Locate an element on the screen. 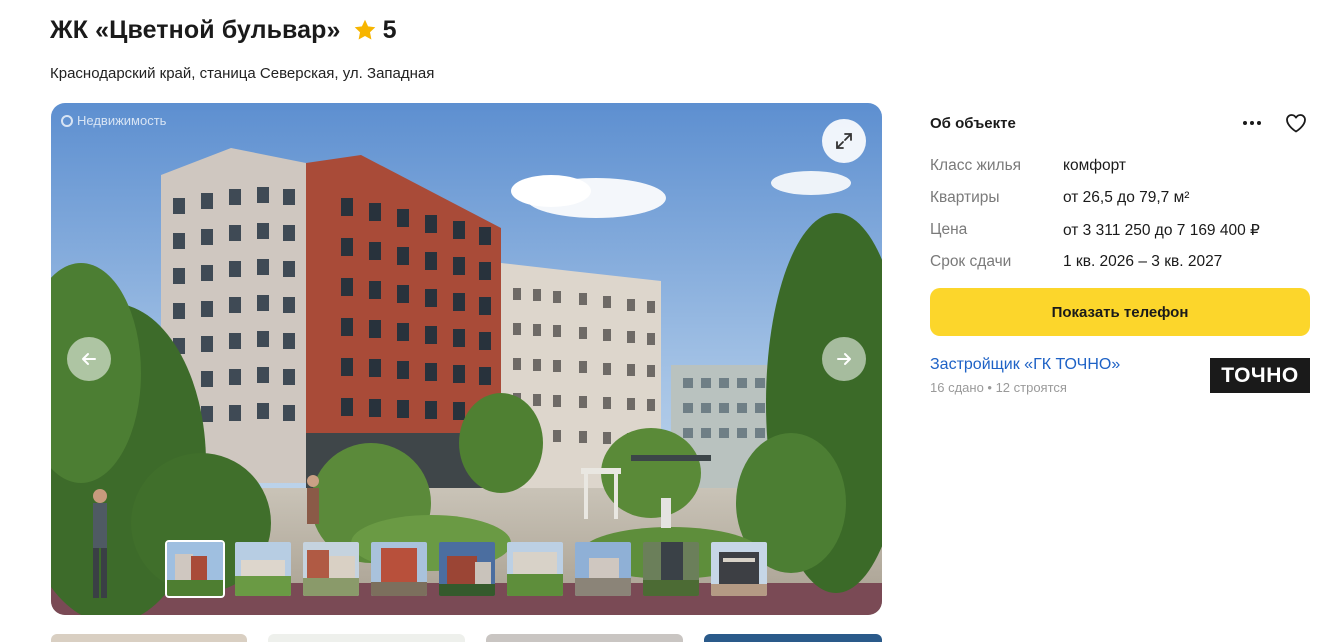 The height and width of the screenshot is (642, 1320). watermark-logo-icon is located at coordinates (67, 120).